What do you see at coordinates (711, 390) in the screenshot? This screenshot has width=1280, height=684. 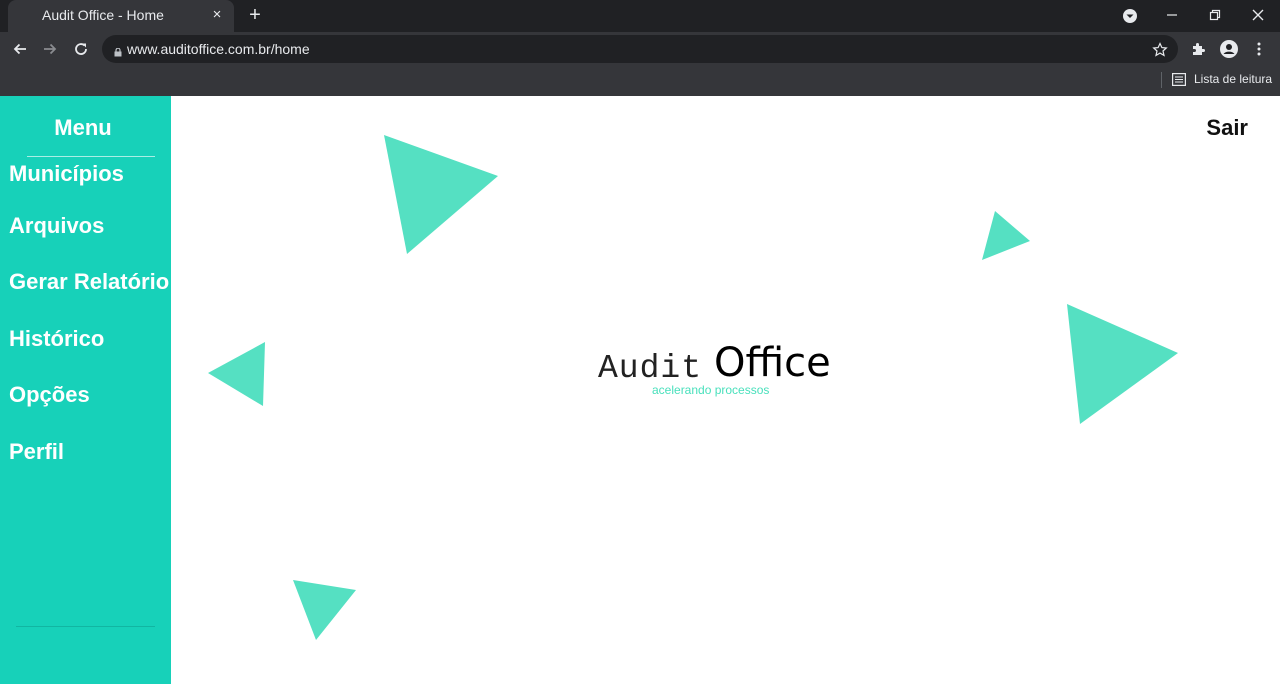 I see `logo-tagline: acelerando processos` at bounding box center [711, 390].